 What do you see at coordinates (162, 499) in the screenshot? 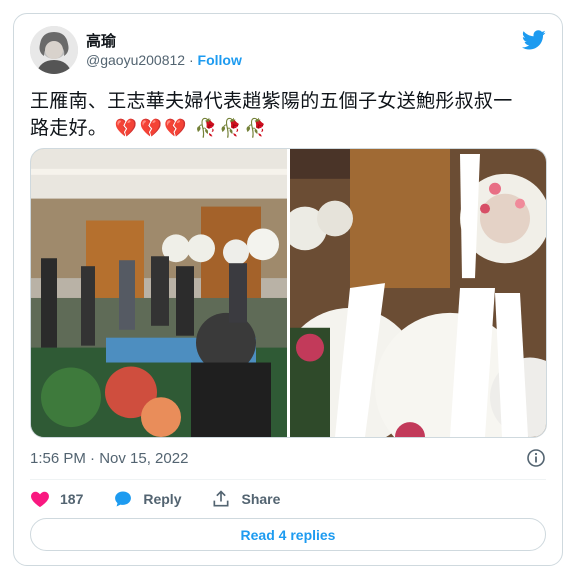
I see `reply-label: Reply` at bounding box center [162, 499].